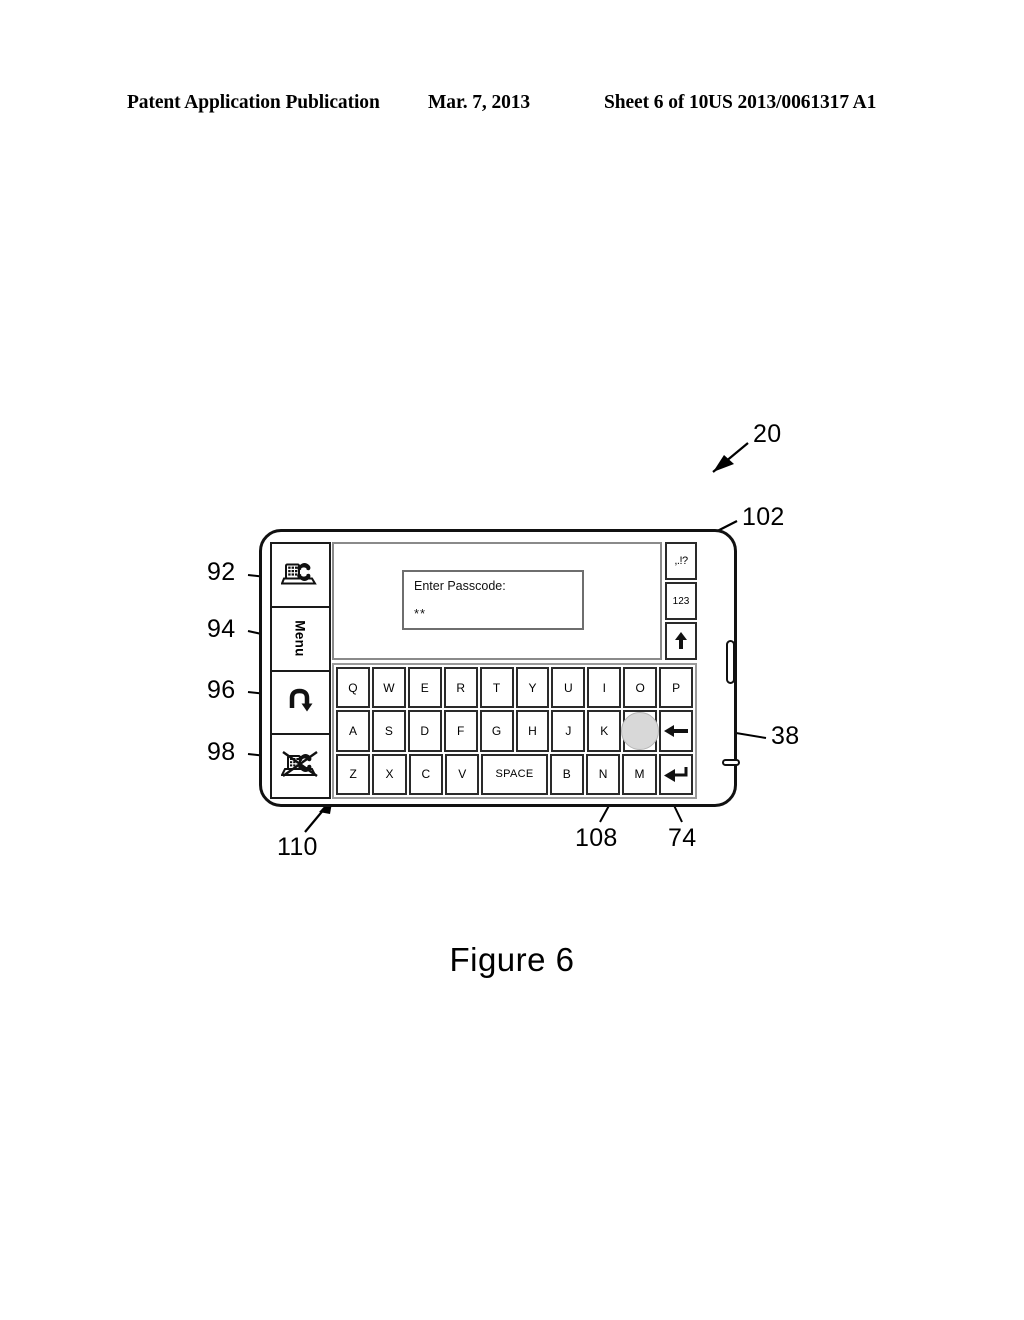  Describe the element at coordinates (604, 688) in the screenshot. I see `key-i: I` at that location.